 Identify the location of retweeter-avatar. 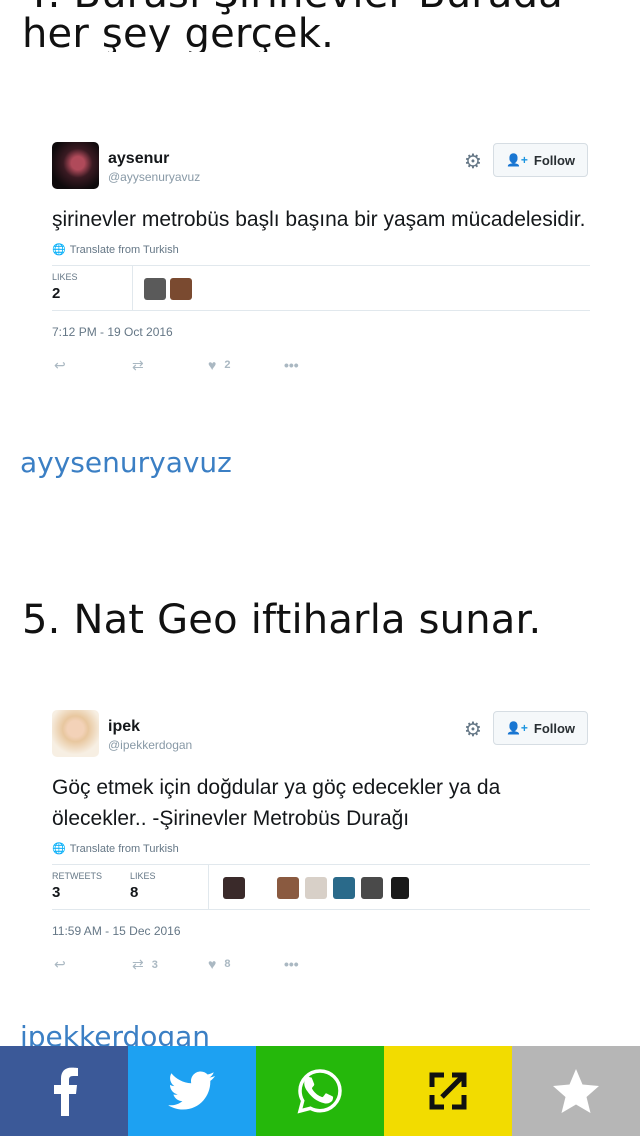
(234, 888).